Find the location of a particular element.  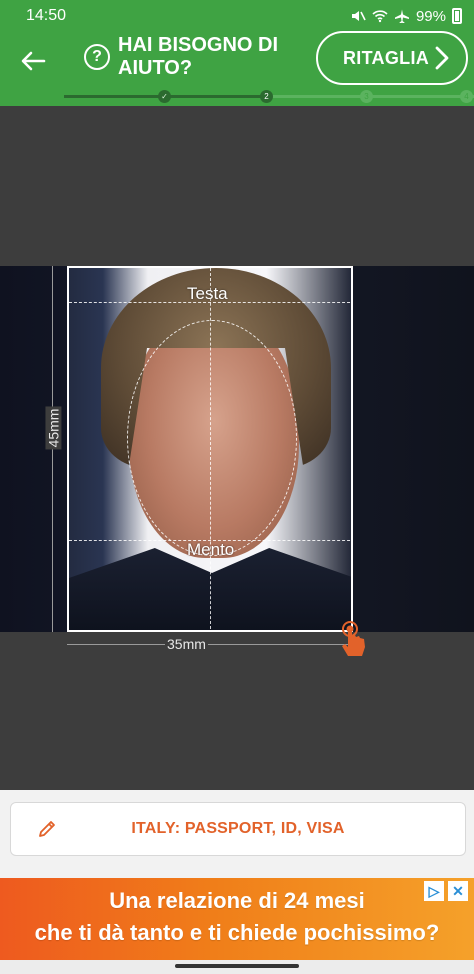

crop-button: RITAGLIA is located at coordinates (392, 58).